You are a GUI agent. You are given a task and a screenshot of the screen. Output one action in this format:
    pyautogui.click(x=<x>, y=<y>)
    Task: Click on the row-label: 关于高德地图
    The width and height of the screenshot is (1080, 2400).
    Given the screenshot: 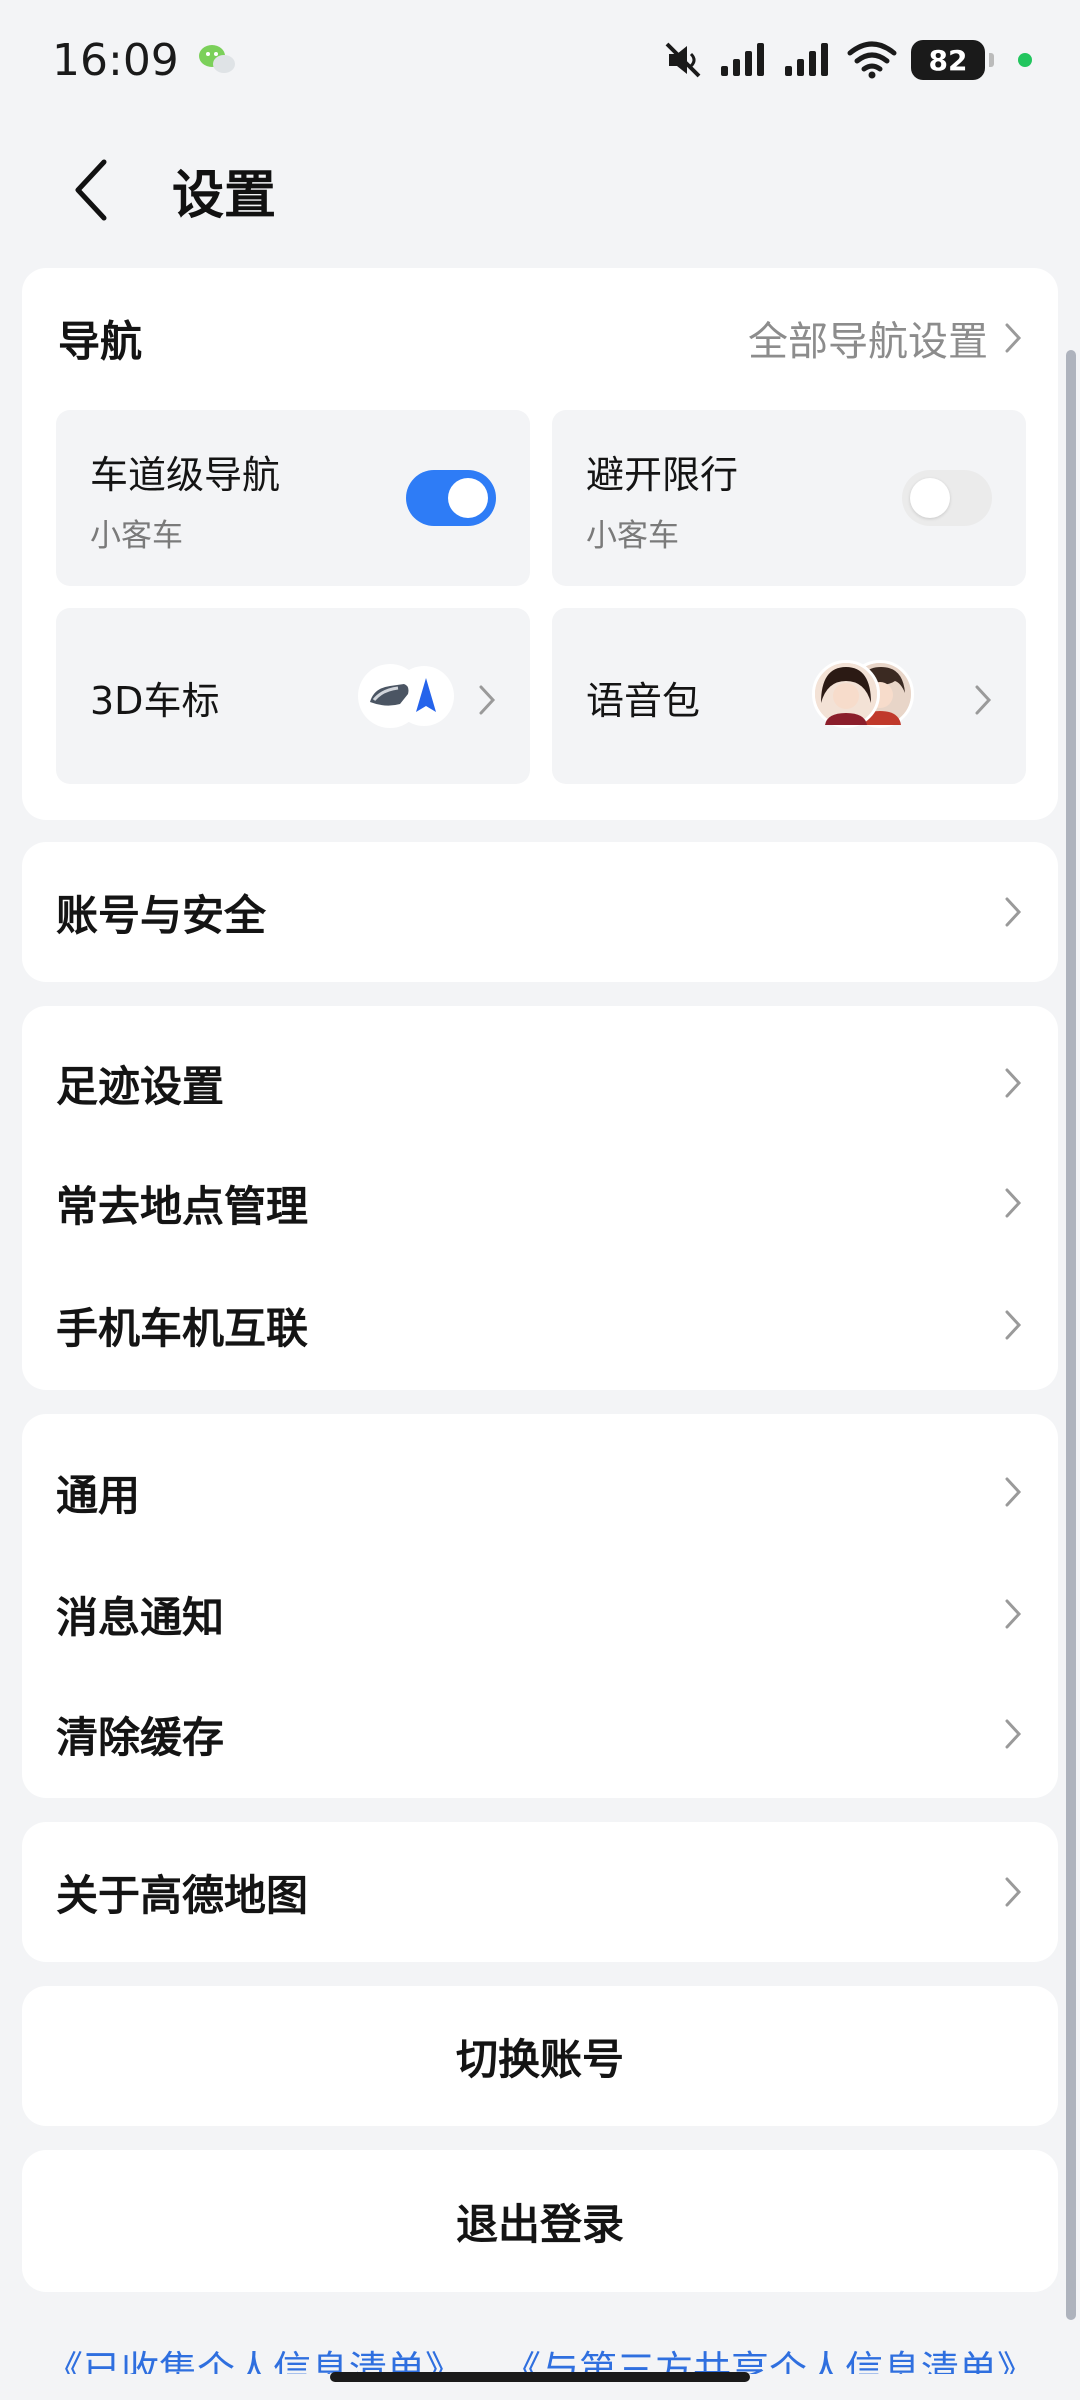 What is the action you would take?
    pyautogui.click(x=182, y=1895)
    